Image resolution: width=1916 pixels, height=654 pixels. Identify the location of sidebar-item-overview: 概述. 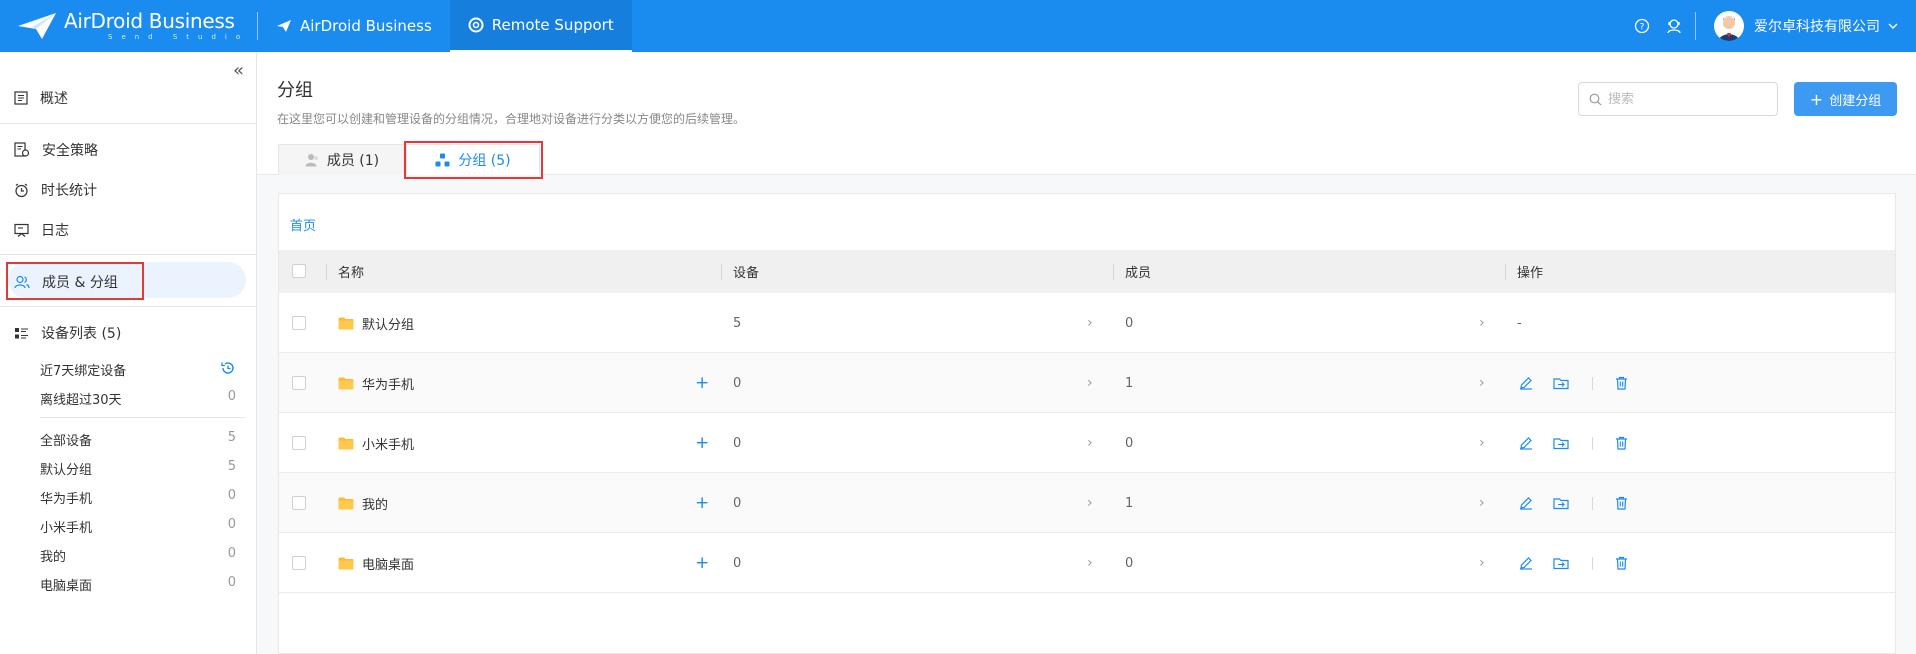
(41, 98).